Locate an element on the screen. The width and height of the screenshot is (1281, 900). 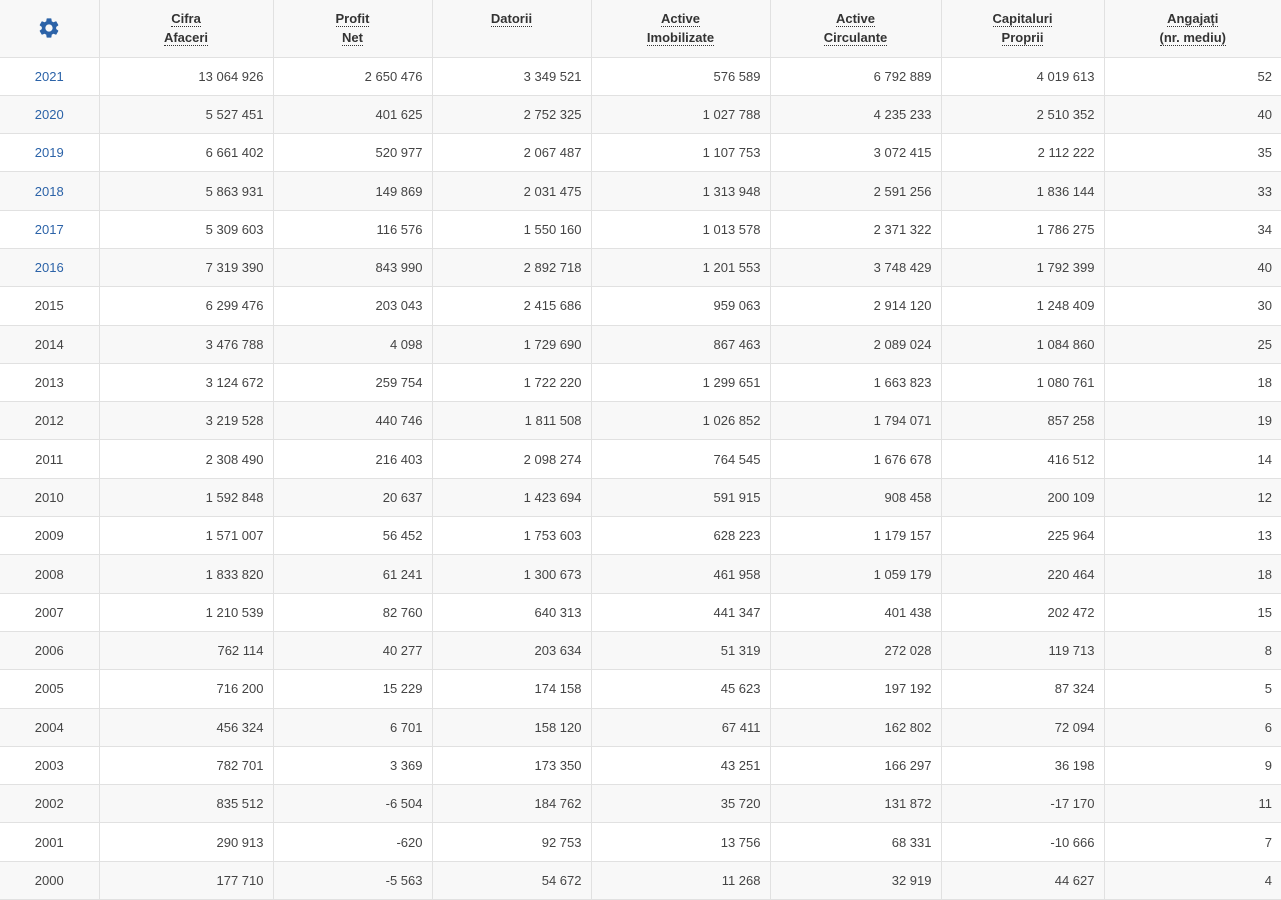
value-cell: 162 802 is located at coordinates (855, 727).